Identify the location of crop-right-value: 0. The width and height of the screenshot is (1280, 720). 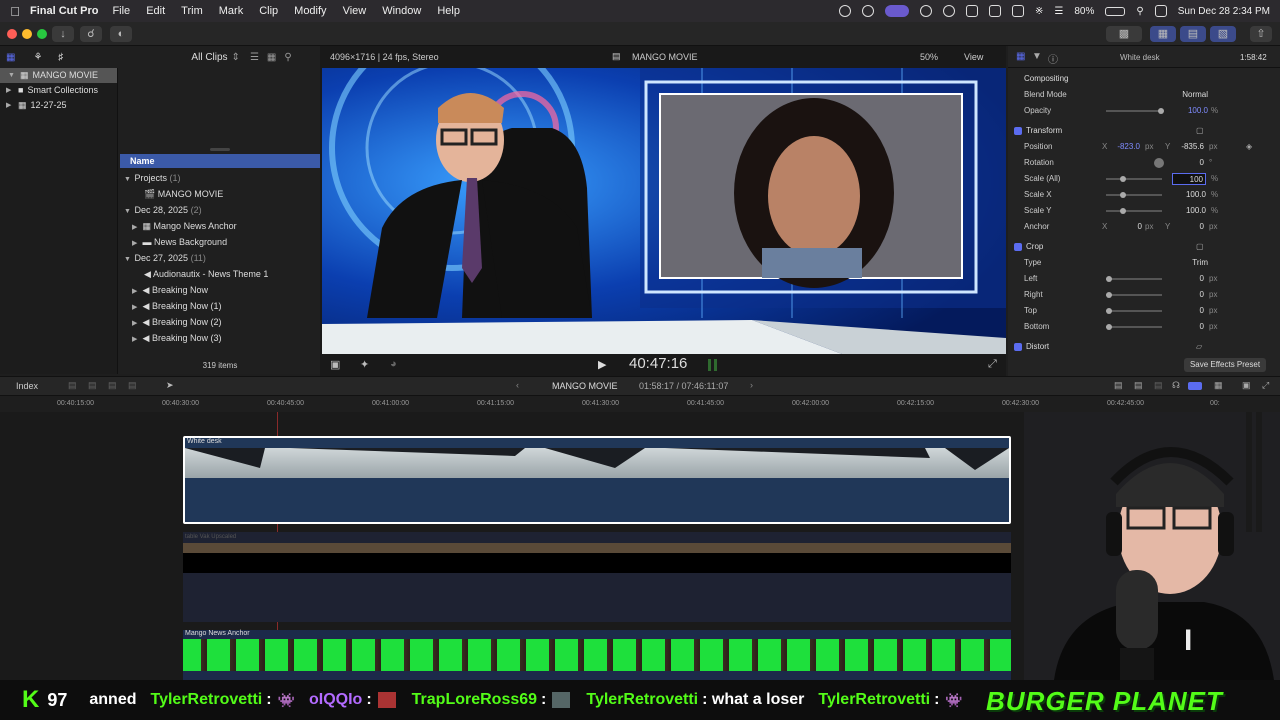
(1191, 295).